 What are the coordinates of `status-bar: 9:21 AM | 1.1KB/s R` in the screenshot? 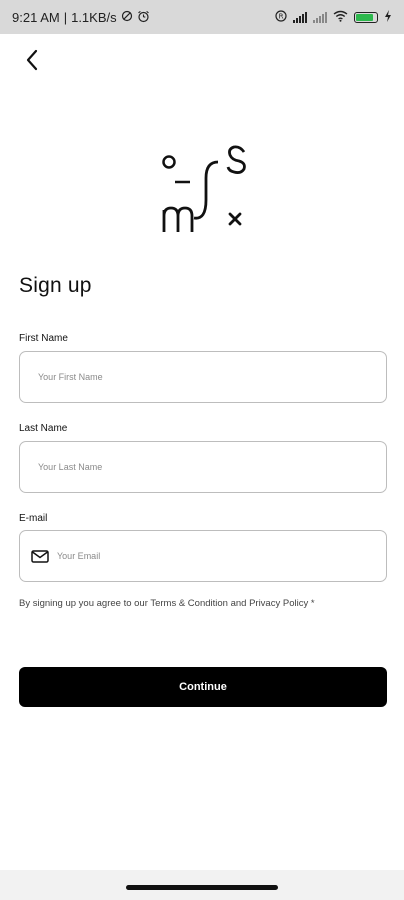 It's located at (202, 17).